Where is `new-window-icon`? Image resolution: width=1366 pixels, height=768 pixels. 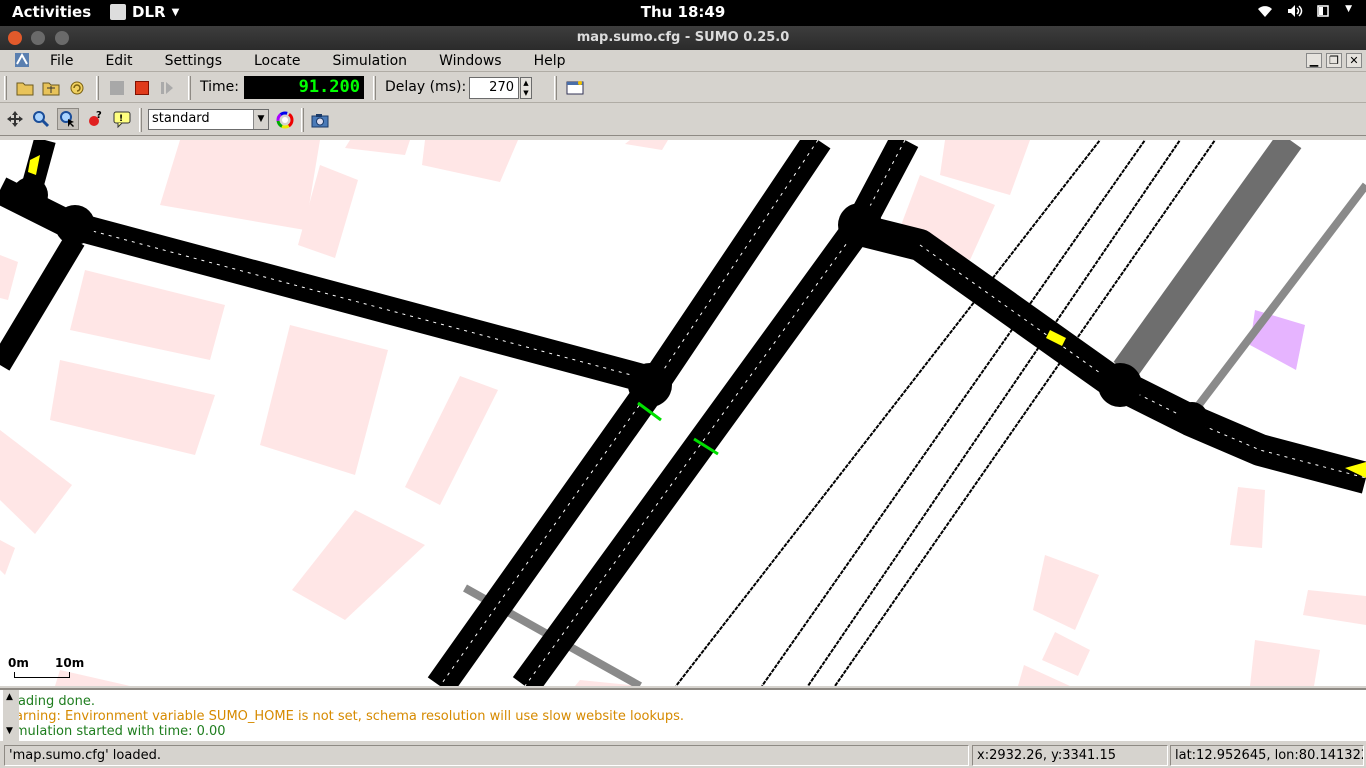 new-window-icon is located at coordinates (575, 88).